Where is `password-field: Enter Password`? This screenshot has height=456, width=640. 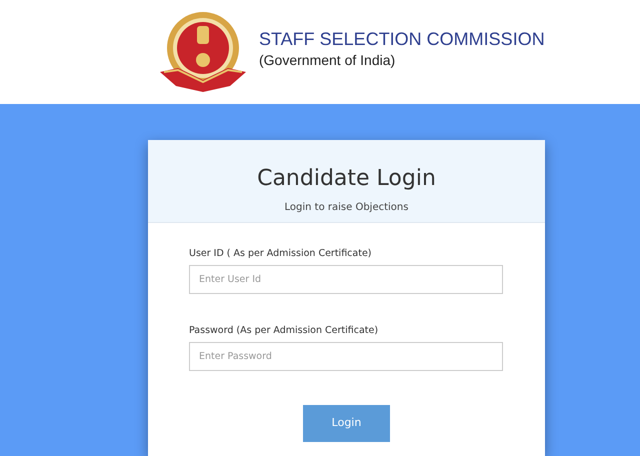 password-field: Enter Password is located at coordinates (346, 356).